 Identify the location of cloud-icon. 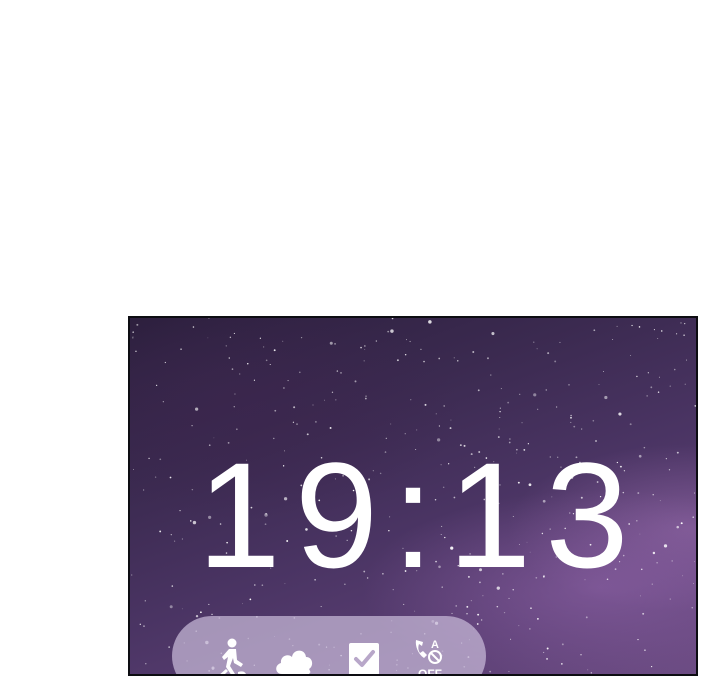
(294, 655).